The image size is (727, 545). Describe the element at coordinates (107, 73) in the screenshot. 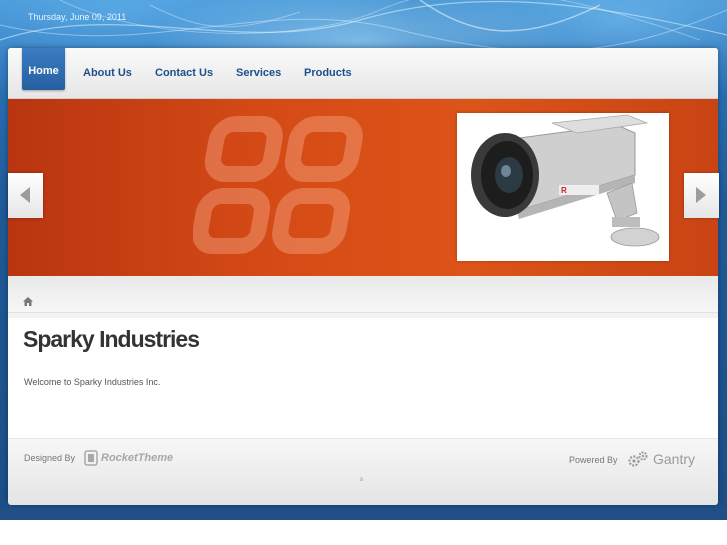

I see `nav-about-us: About Us` at that location.